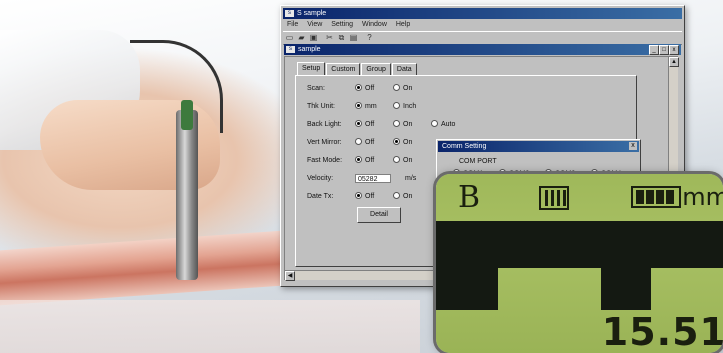  Describe the element at coordinates (633, 146) in the screenshot. I see `dialog-close-button: x` at that location.